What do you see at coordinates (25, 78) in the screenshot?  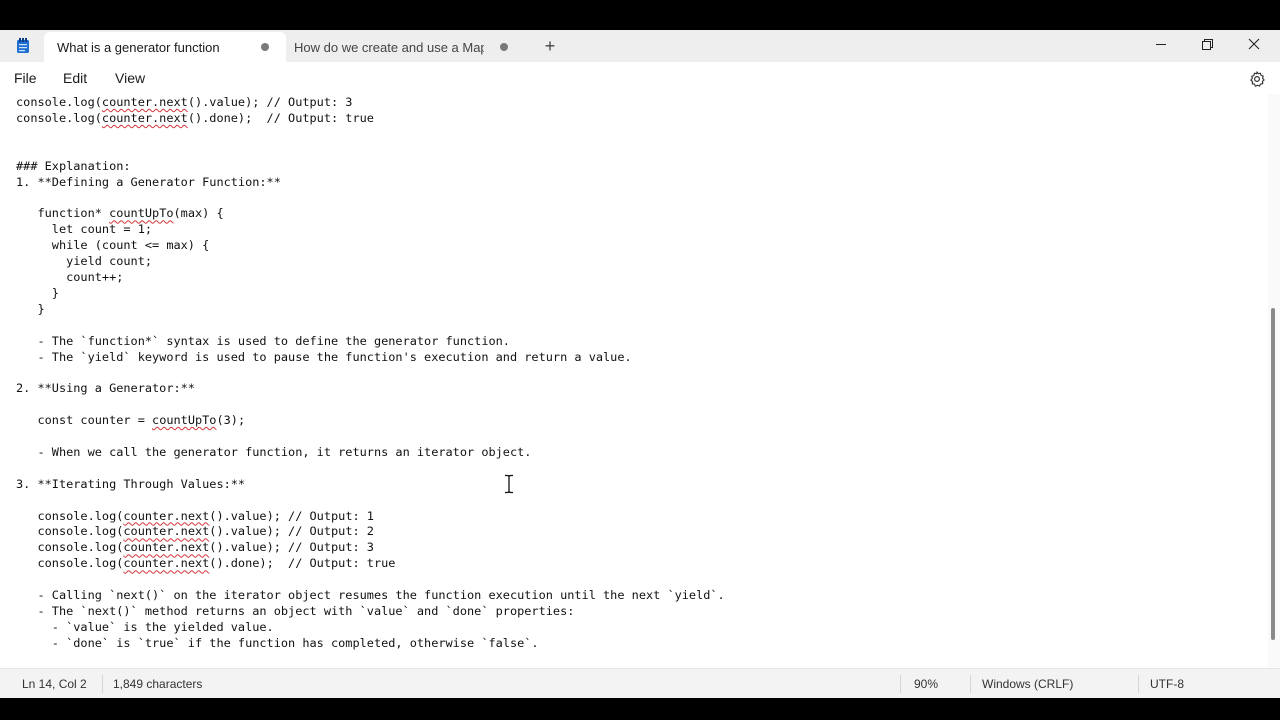 I see `menu-file: File` at bounding box center [25, 78].